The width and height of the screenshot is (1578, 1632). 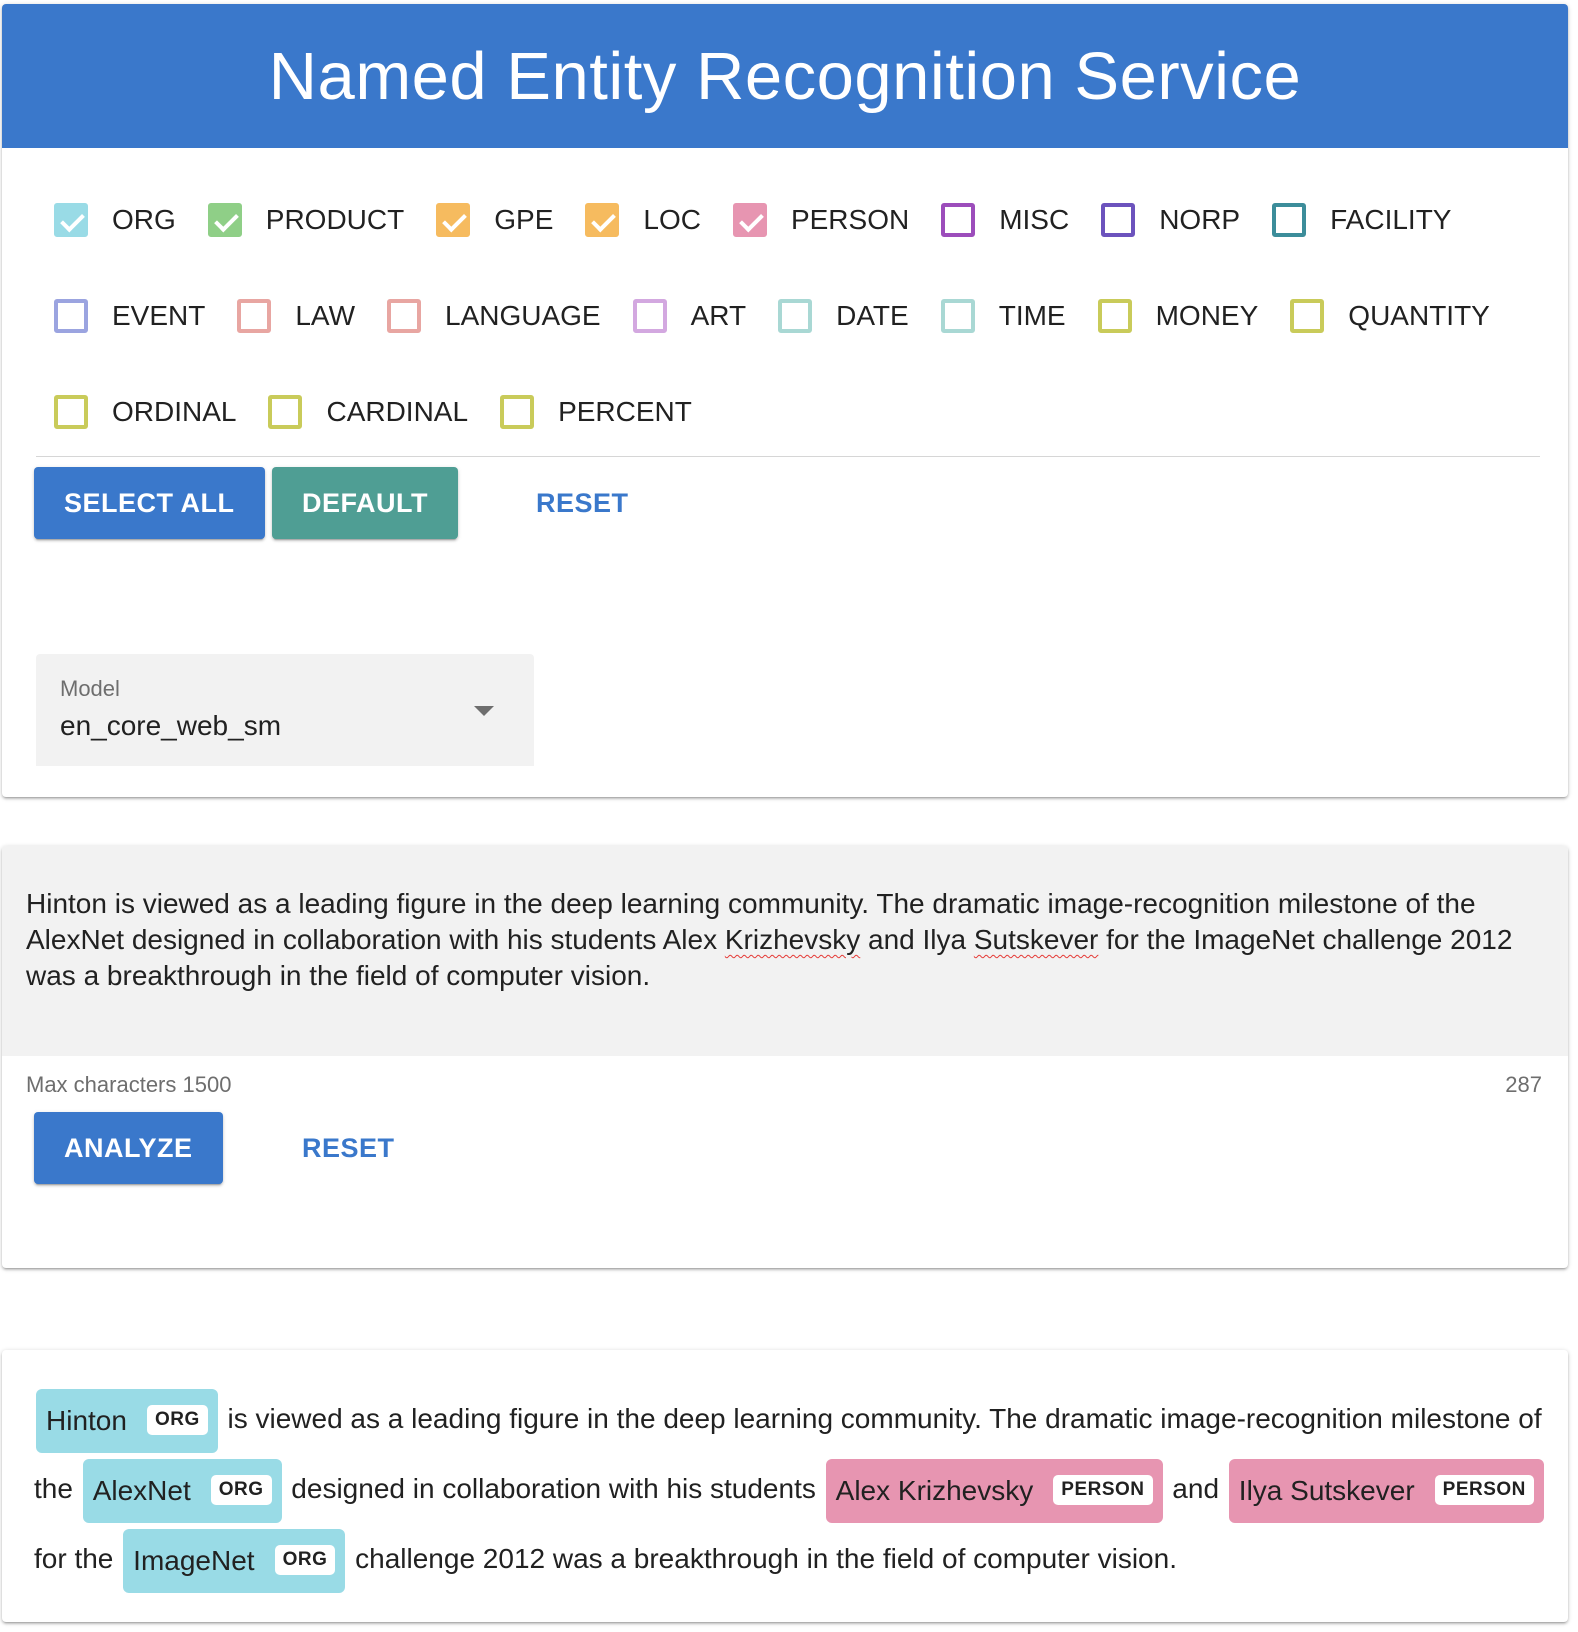 I want to click on divider, so click(x=788, y=456).